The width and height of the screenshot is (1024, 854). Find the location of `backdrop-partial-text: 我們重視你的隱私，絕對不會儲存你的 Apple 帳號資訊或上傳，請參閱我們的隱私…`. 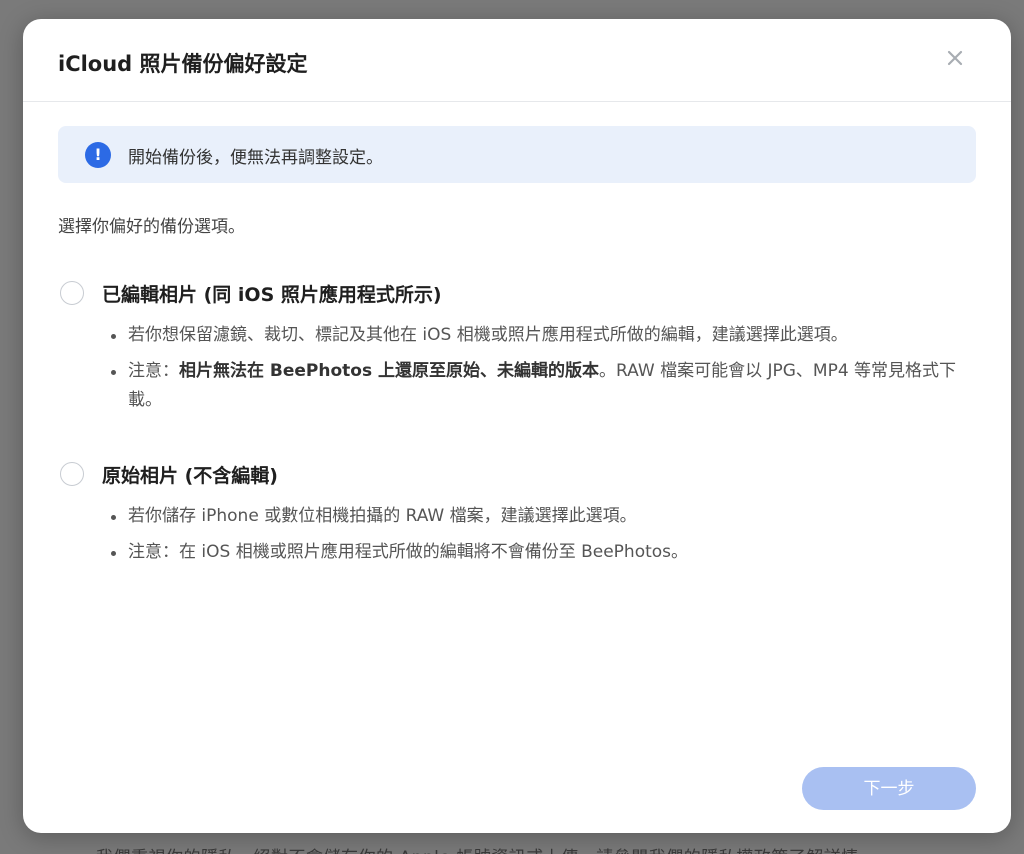

backdrop-partial-text: 我們重視你的隱私，絕對不會儲存你的 Apple 帳號資訊或上傳，請參閱我們的隱私… is located at coordinates (477, 848).